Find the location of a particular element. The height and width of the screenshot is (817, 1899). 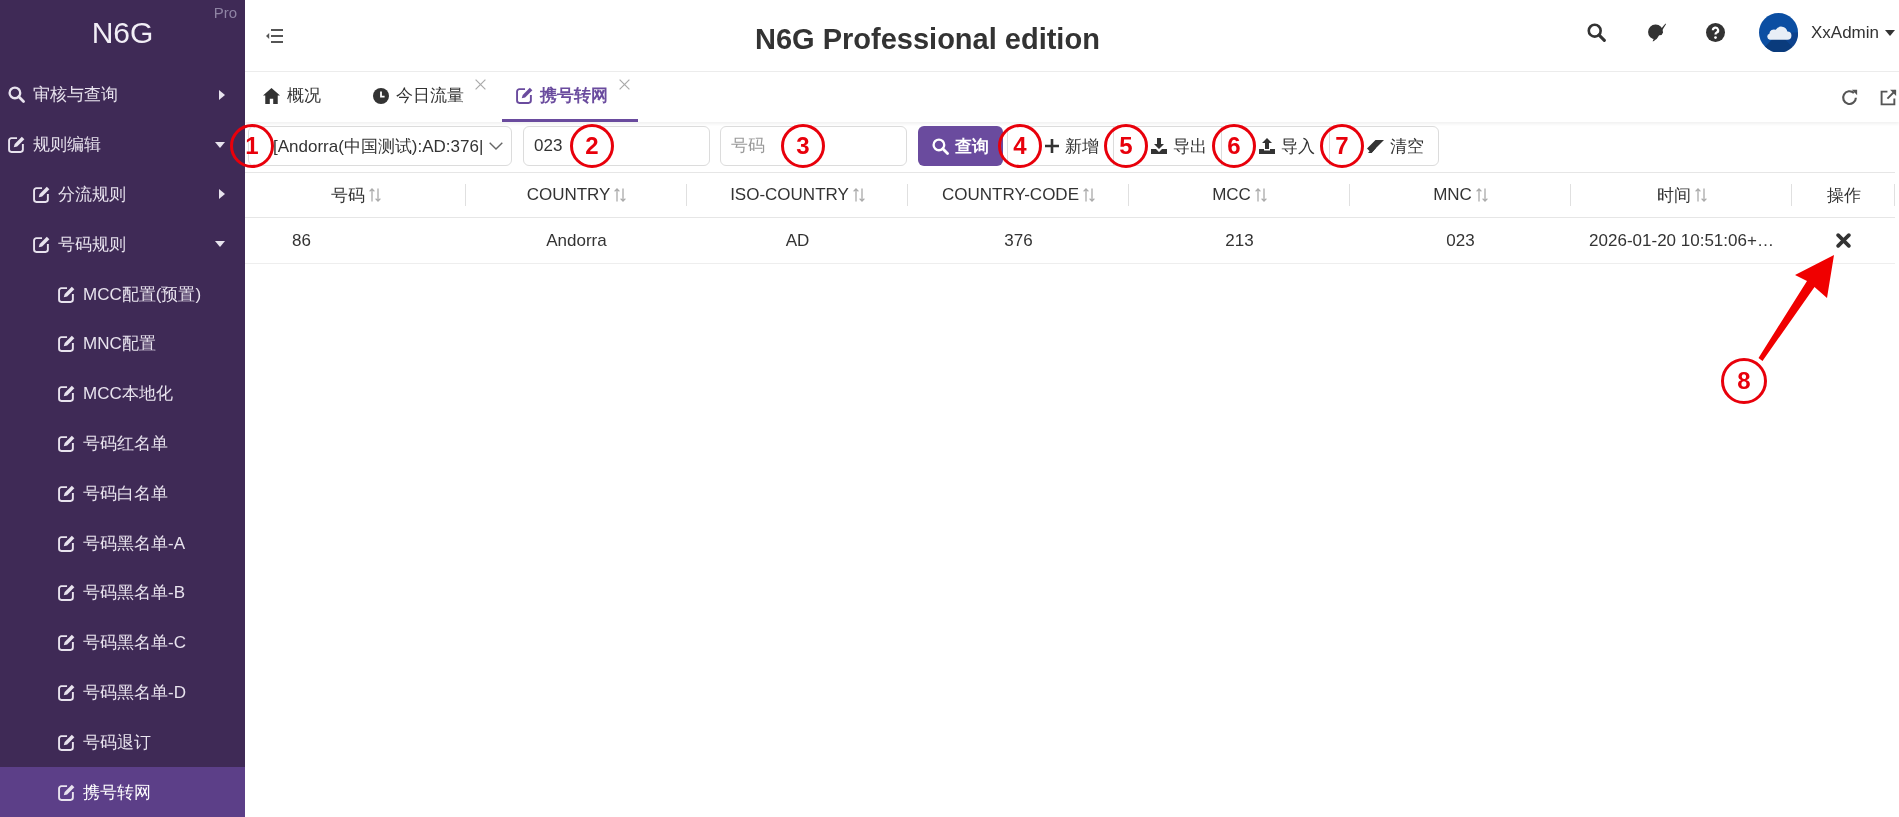

callout-number: 4 is located at coordinates (1020, 146).